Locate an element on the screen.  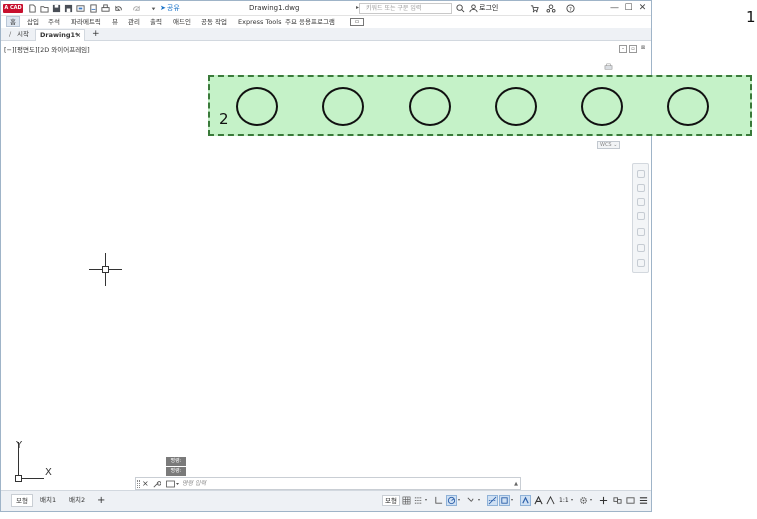
ucs-x-label: X is located at coordinates (48, 472).